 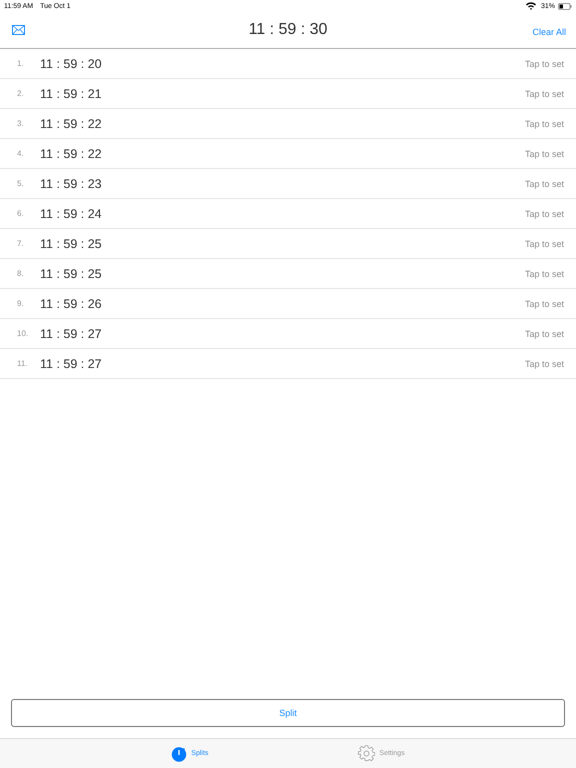 I want to click on split-number: 3., so click(x=21, y=123).